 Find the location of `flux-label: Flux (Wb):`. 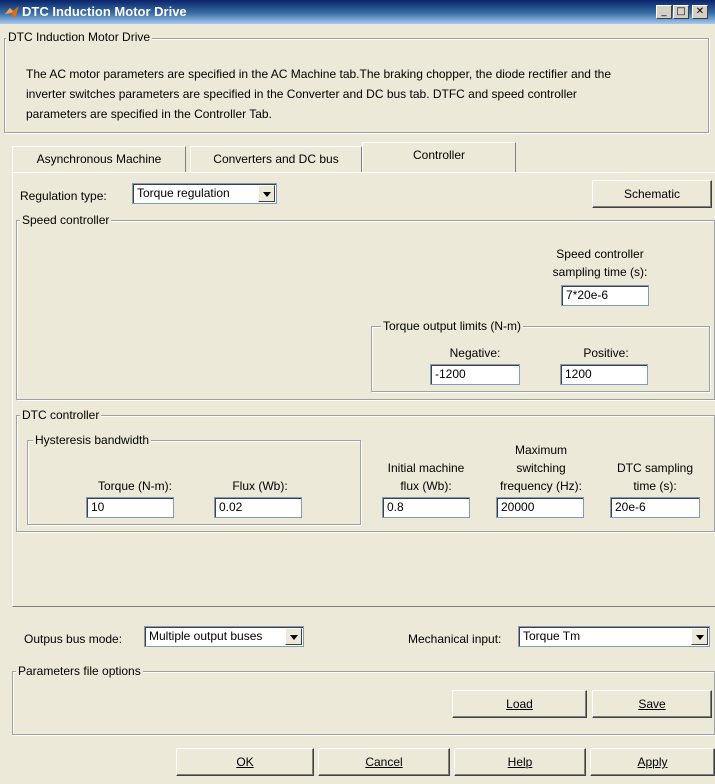

flux-label: Flux (Wb): is located at coordinates (260, 486).